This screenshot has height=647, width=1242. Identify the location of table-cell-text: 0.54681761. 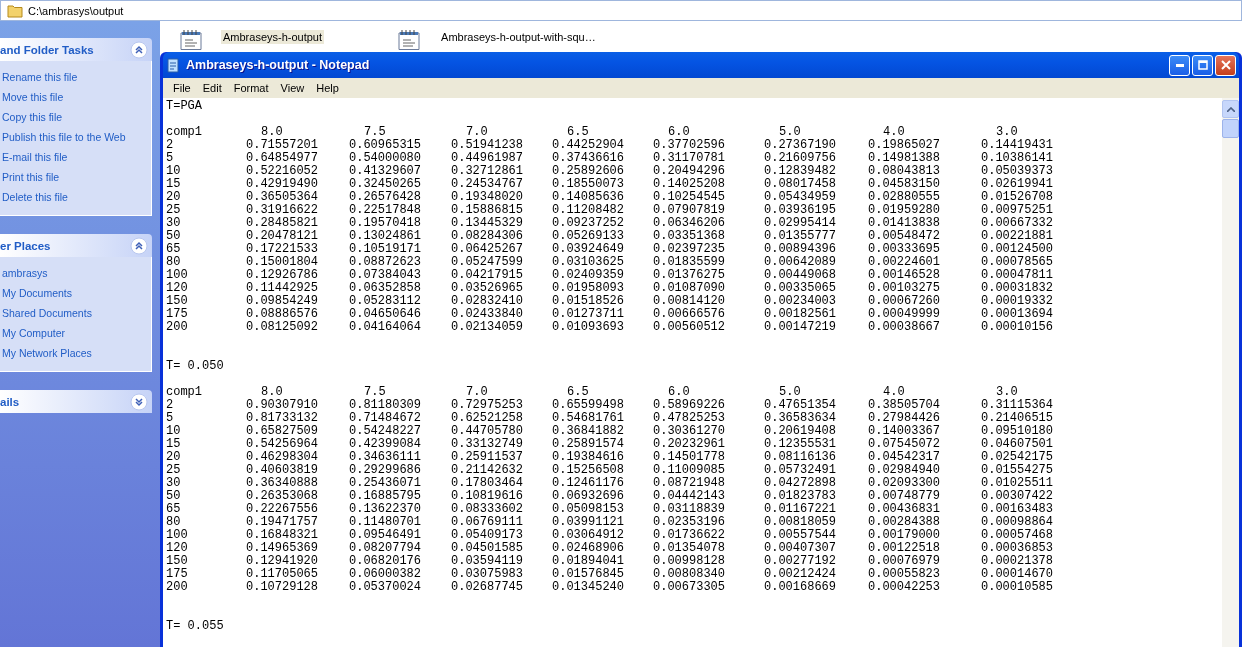
(588, 418).